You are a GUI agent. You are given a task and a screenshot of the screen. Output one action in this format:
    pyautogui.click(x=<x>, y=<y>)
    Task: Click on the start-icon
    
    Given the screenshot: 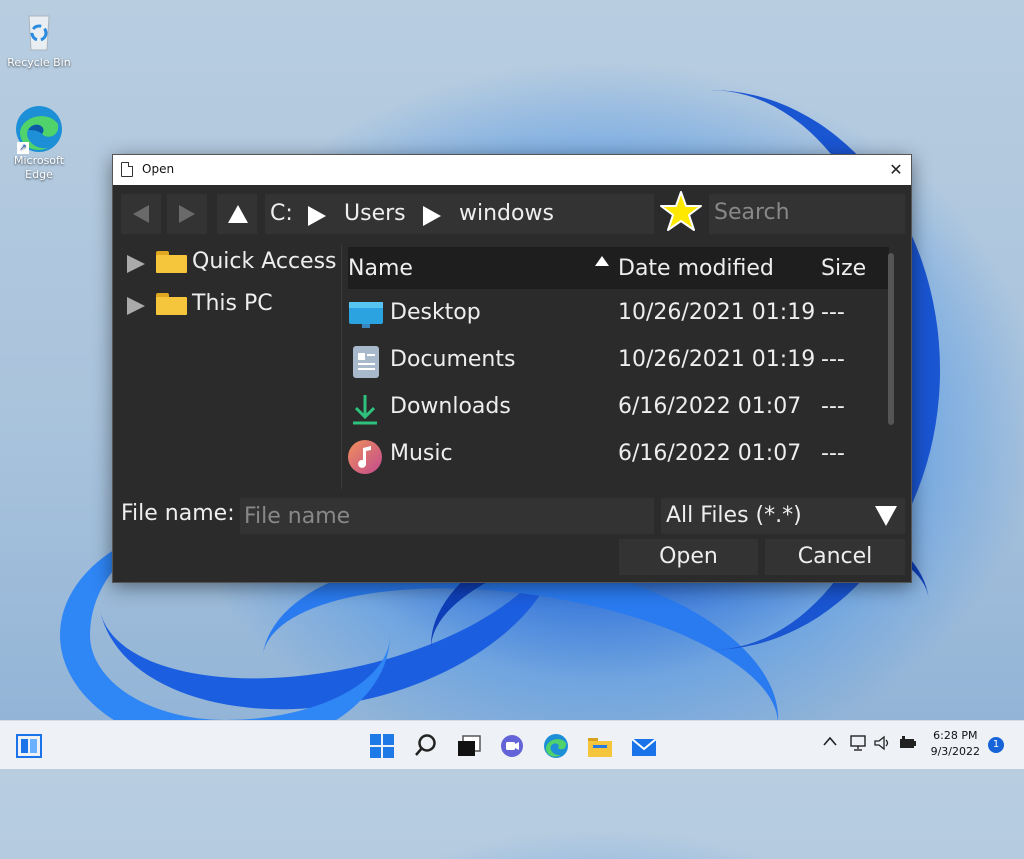 What is the action you would take?
    pyautogui.click(x=382, y=746)
    